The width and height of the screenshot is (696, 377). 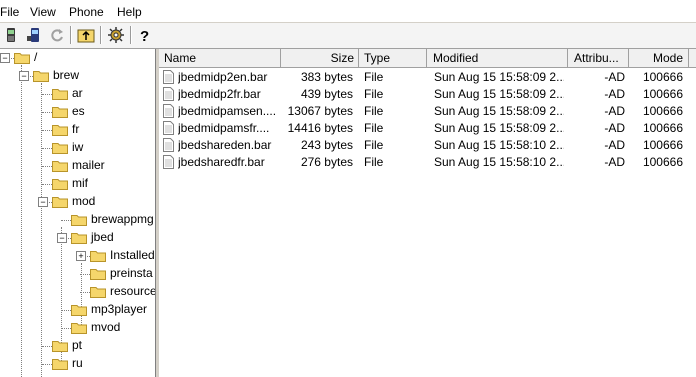 I want to click on tree-node-label: /, so click(x=36, y=57).